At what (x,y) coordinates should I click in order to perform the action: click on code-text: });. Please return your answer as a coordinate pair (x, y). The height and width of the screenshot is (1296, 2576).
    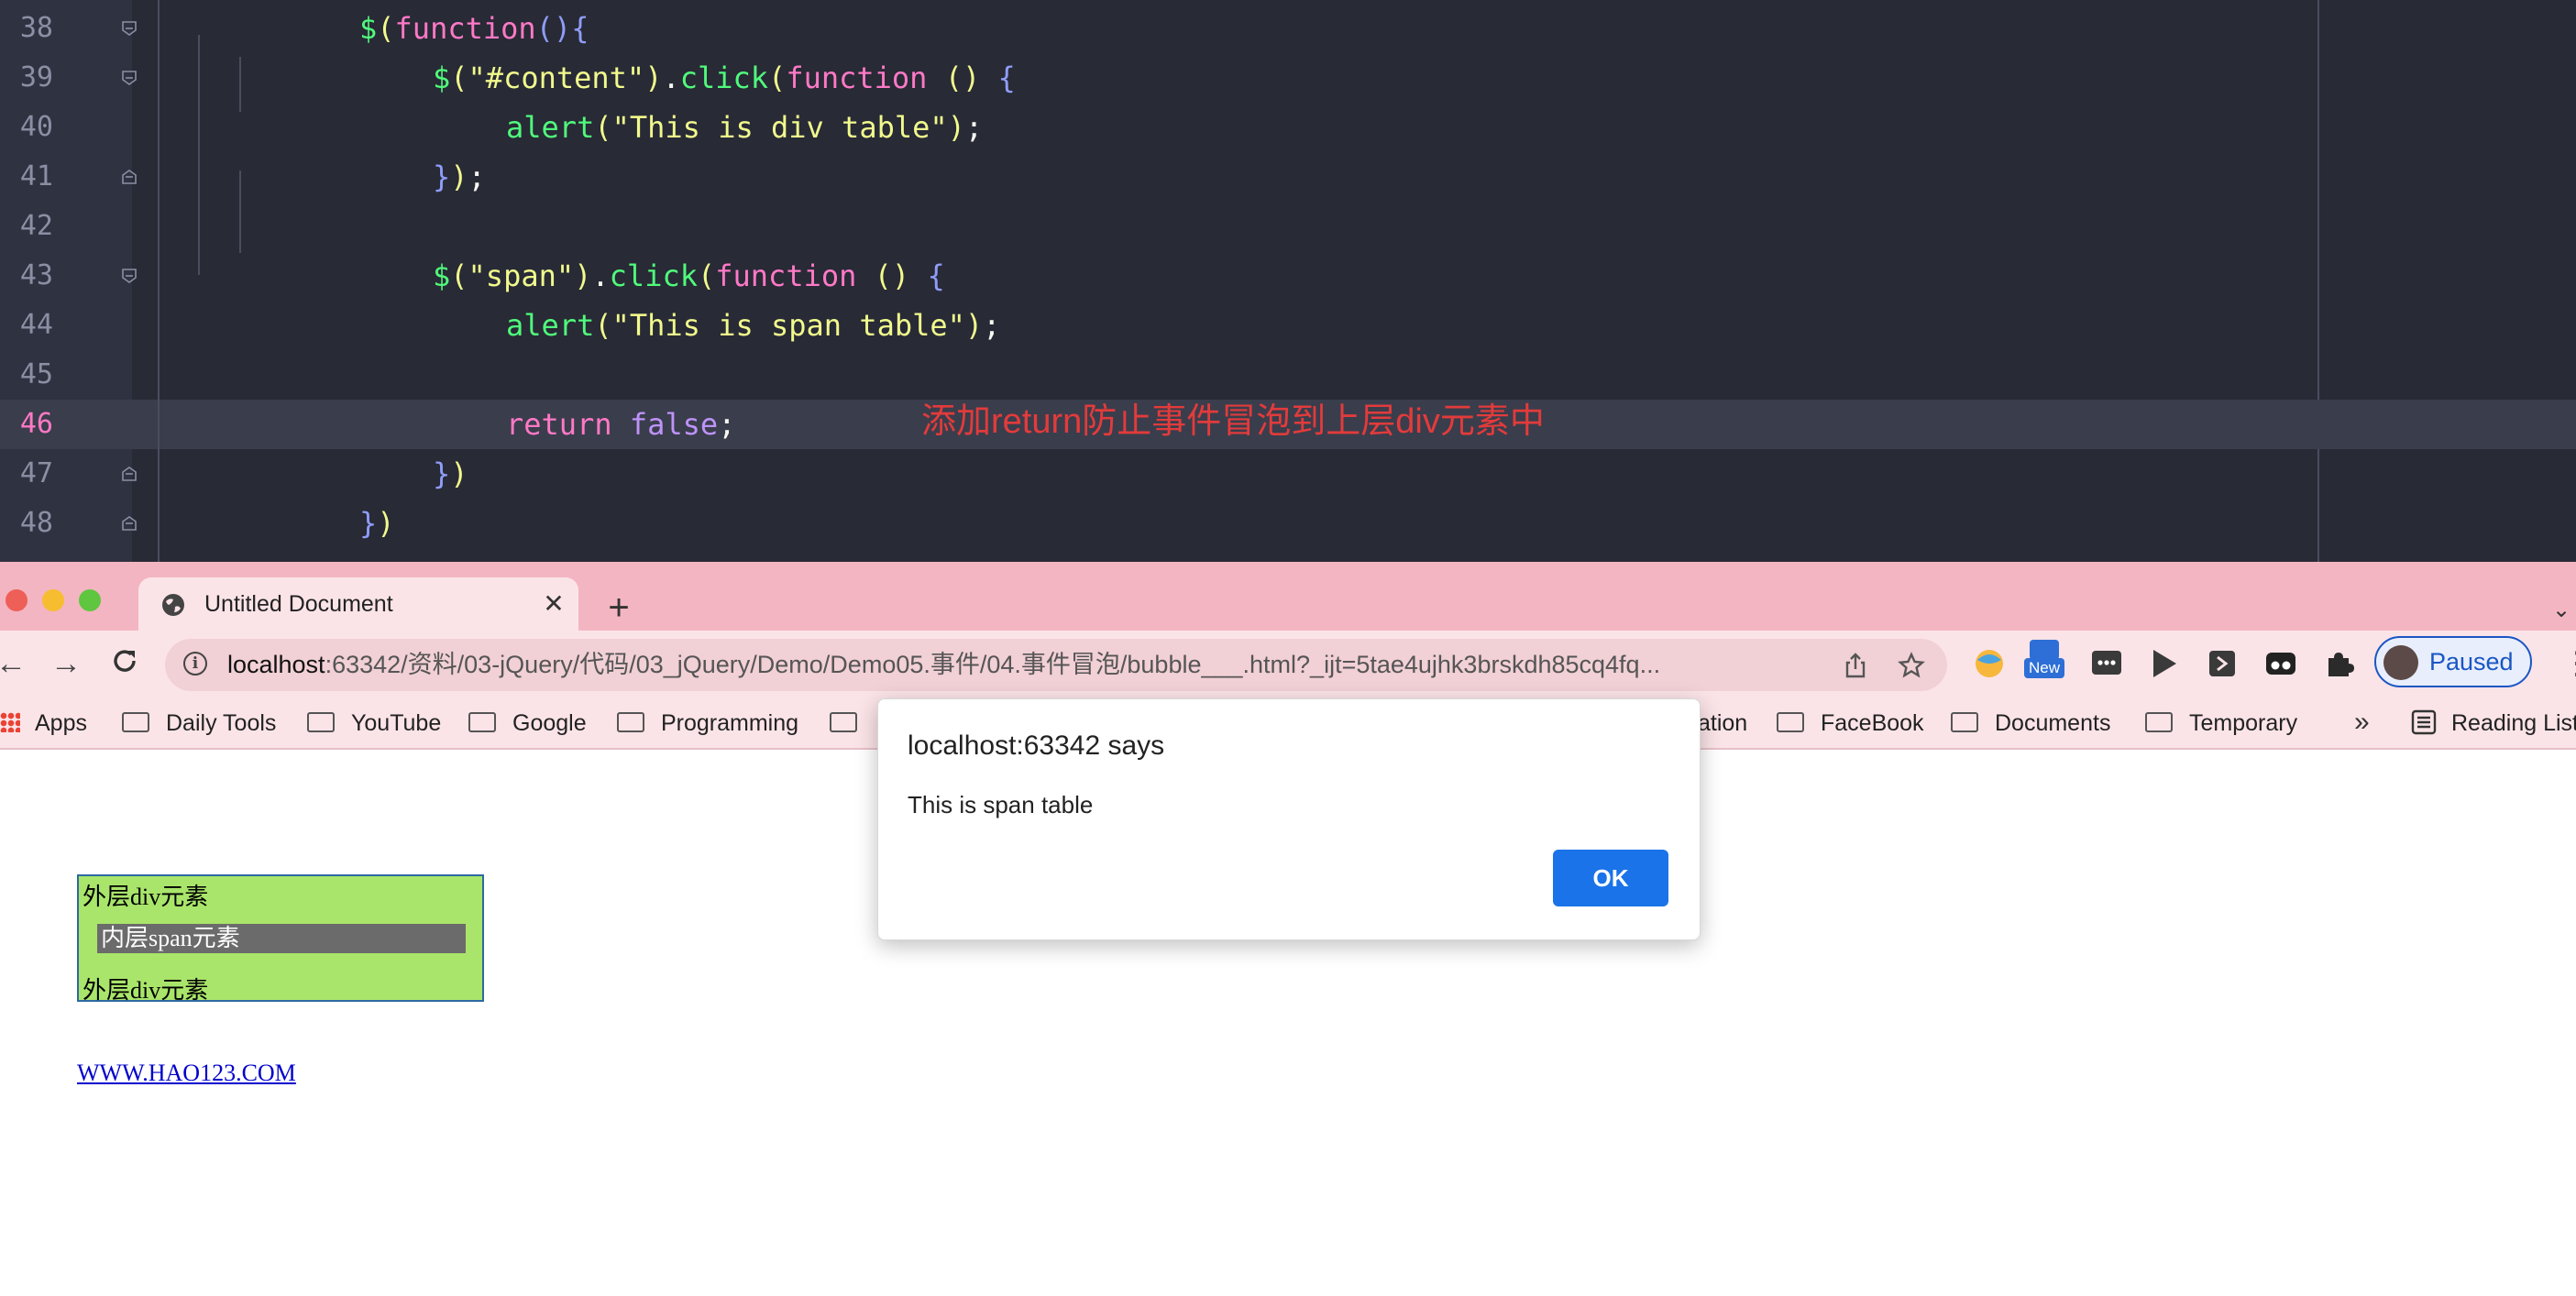
    Looking at the image, I should click on (459, 177).